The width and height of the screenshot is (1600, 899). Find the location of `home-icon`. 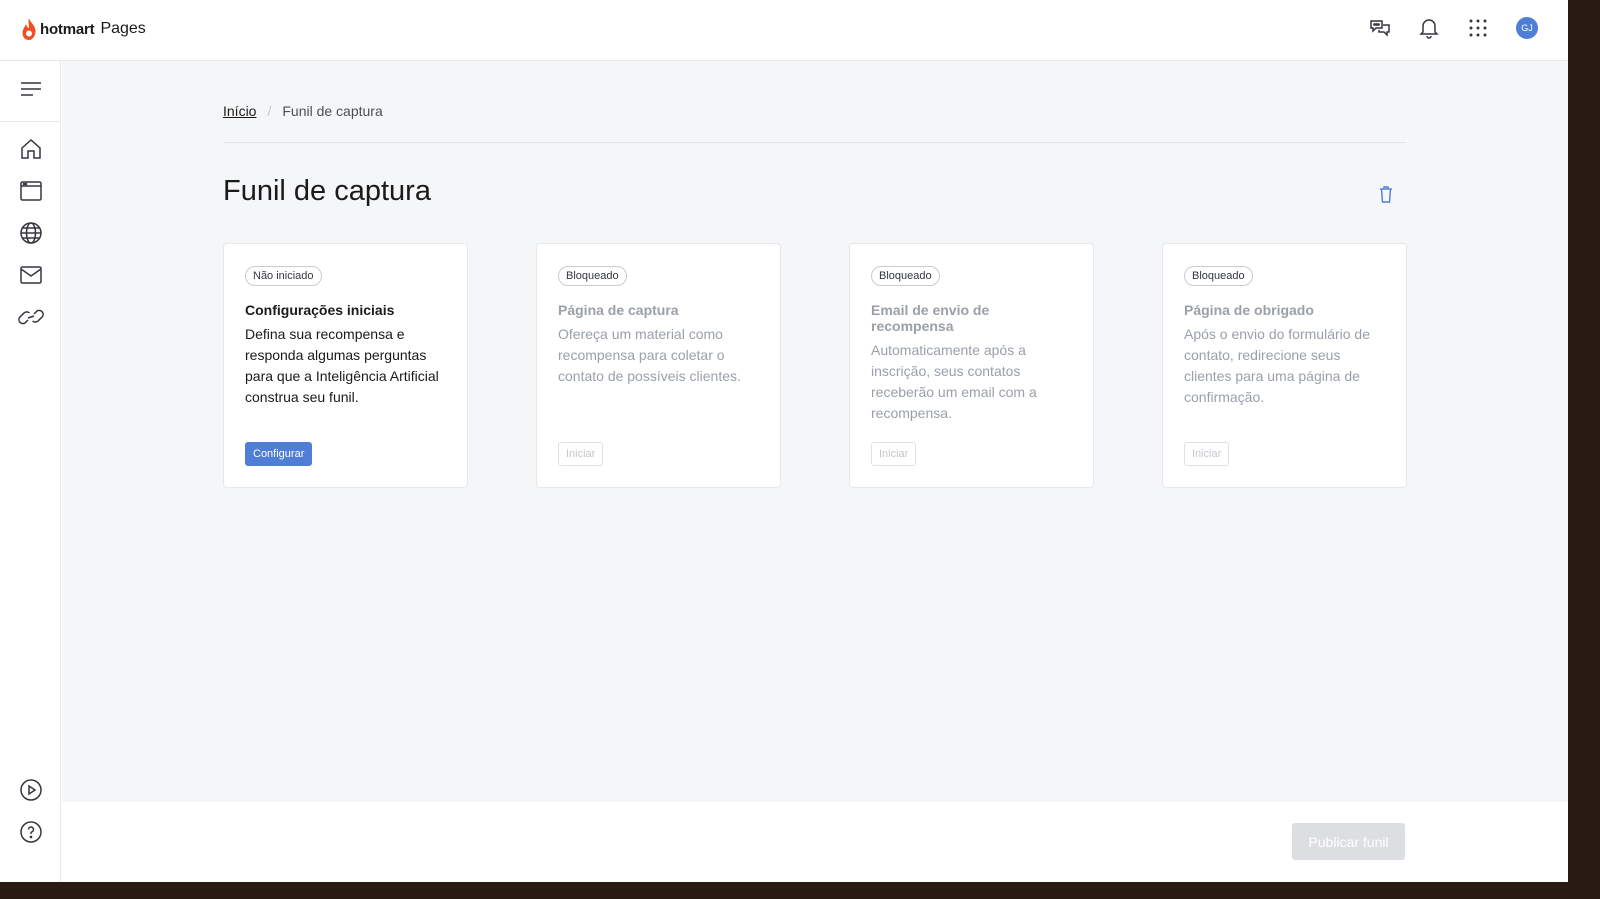

home-icon is located at coordinates (31, 149).